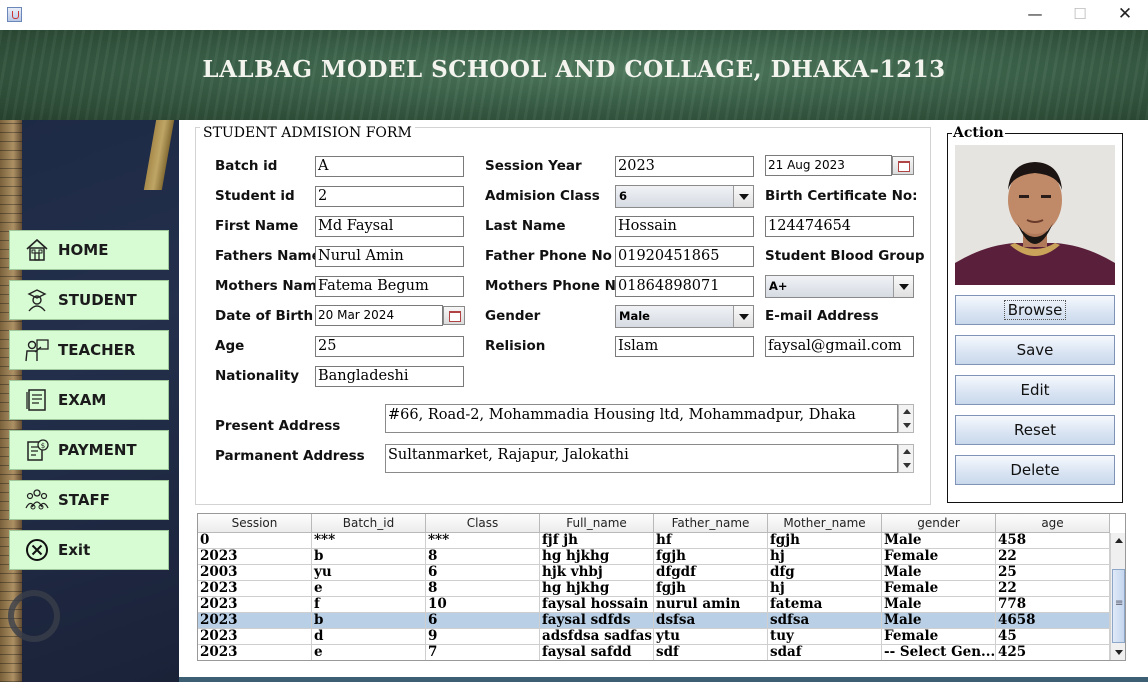 This screenshot has width=1148, height=682. I want to click on student-id-field: 2, so click(389, 196).